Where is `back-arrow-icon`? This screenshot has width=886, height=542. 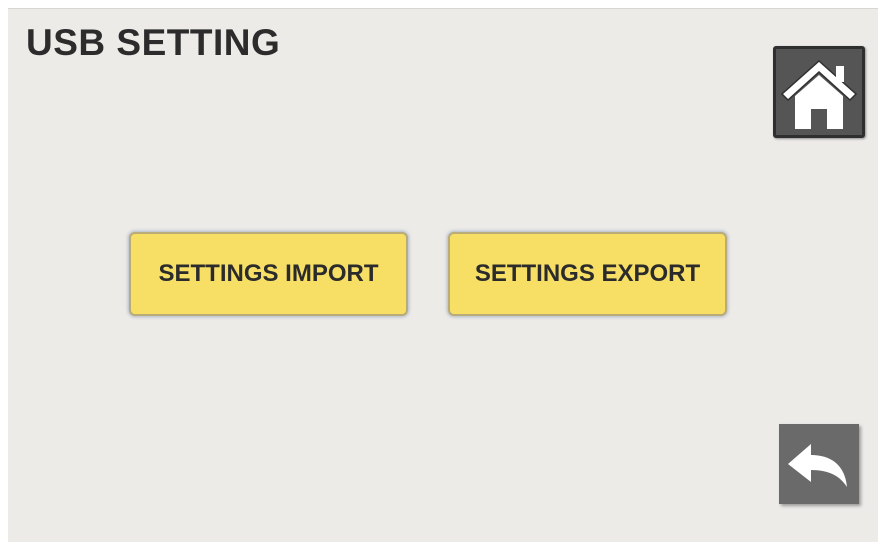 back-arrow-icon is located at coordinates (817, 465).